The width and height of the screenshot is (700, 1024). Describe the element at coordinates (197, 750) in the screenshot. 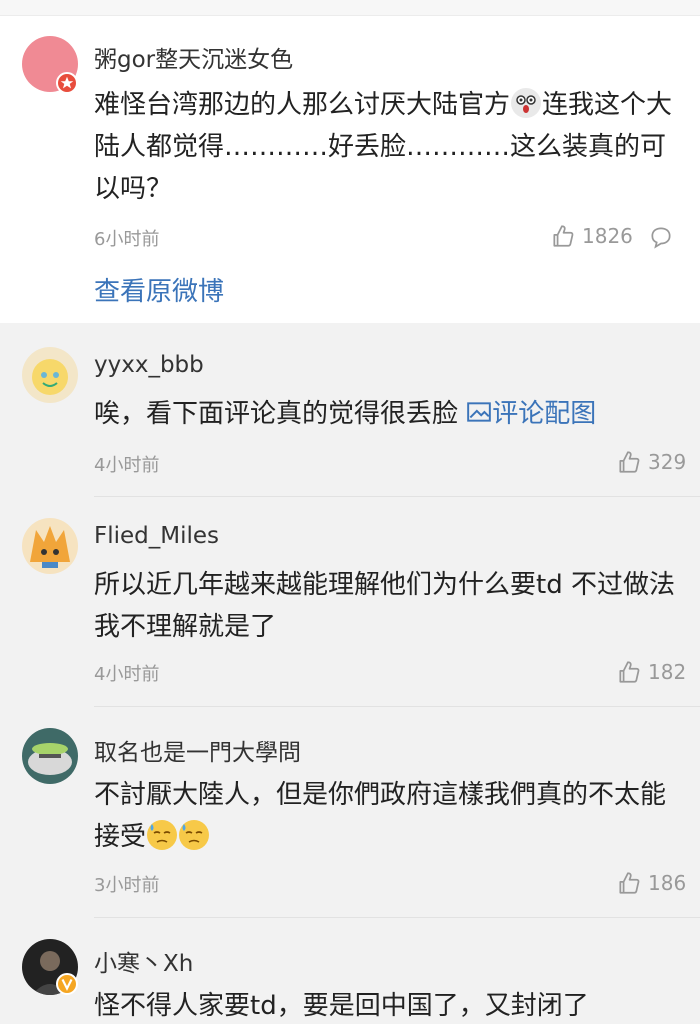

I see `username: 取名也是一門大學問` at that location.